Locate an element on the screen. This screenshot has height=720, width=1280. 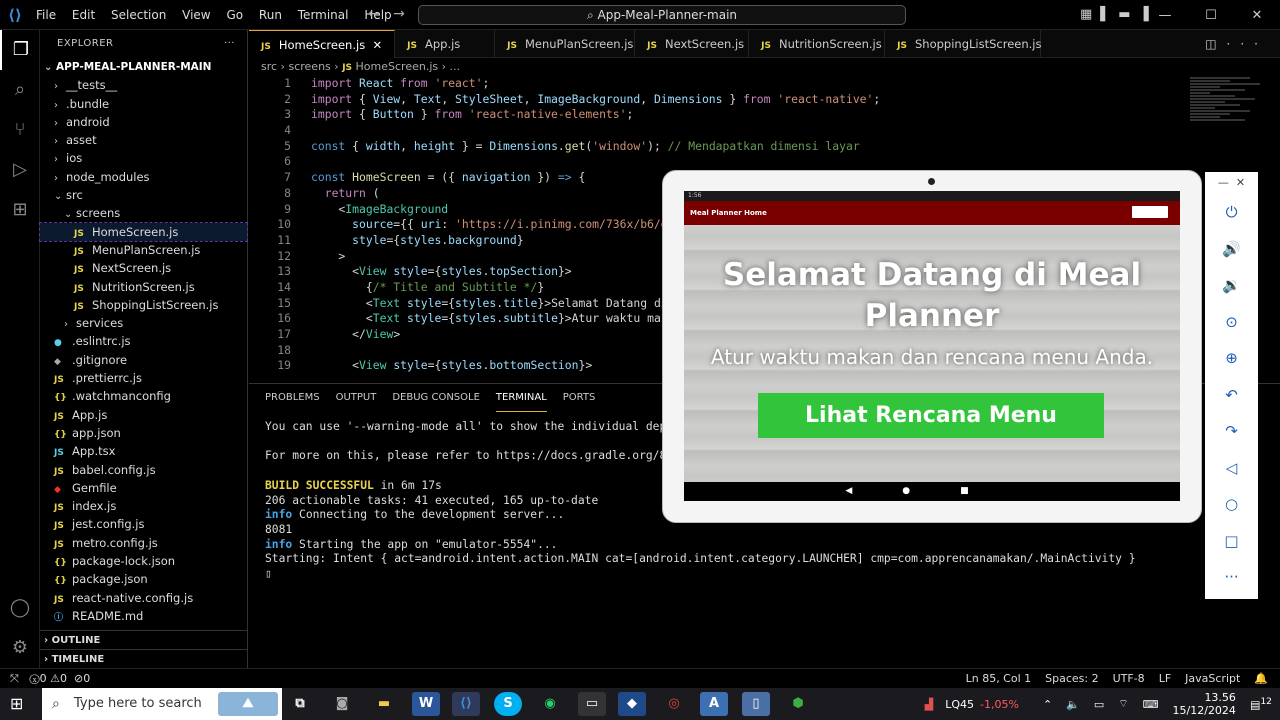
toggle-panel-icon: ▬ is located at coordinates (1128, 14).